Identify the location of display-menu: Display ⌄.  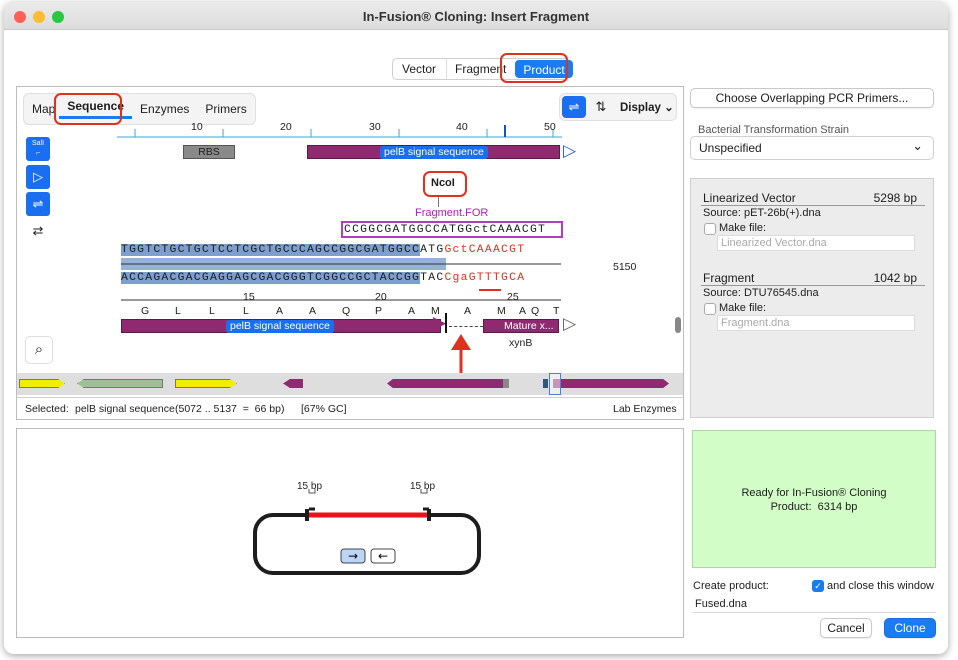
(647, 107).